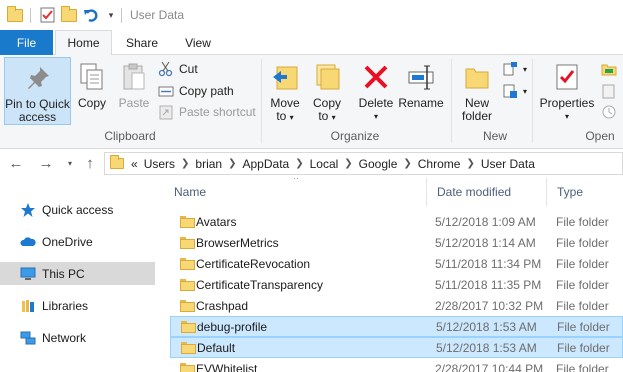  I want to click on divider, so click(121, 15).